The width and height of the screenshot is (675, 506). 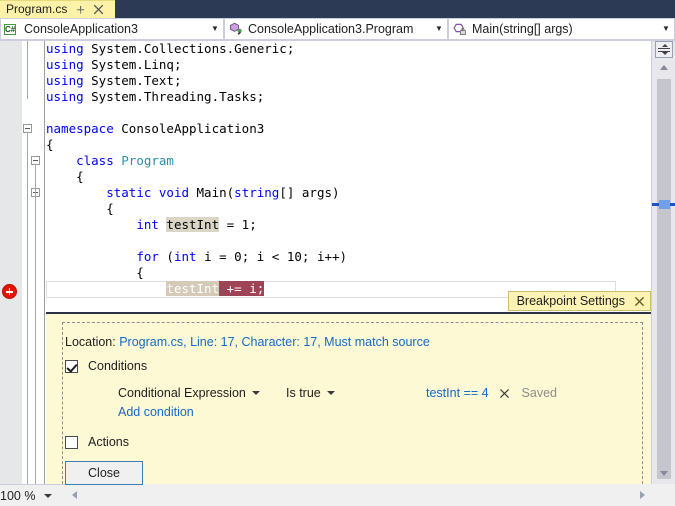 I want to click on type-dropdown: ConsoleApplication3.Program ▼, so click(x=336, y=29).